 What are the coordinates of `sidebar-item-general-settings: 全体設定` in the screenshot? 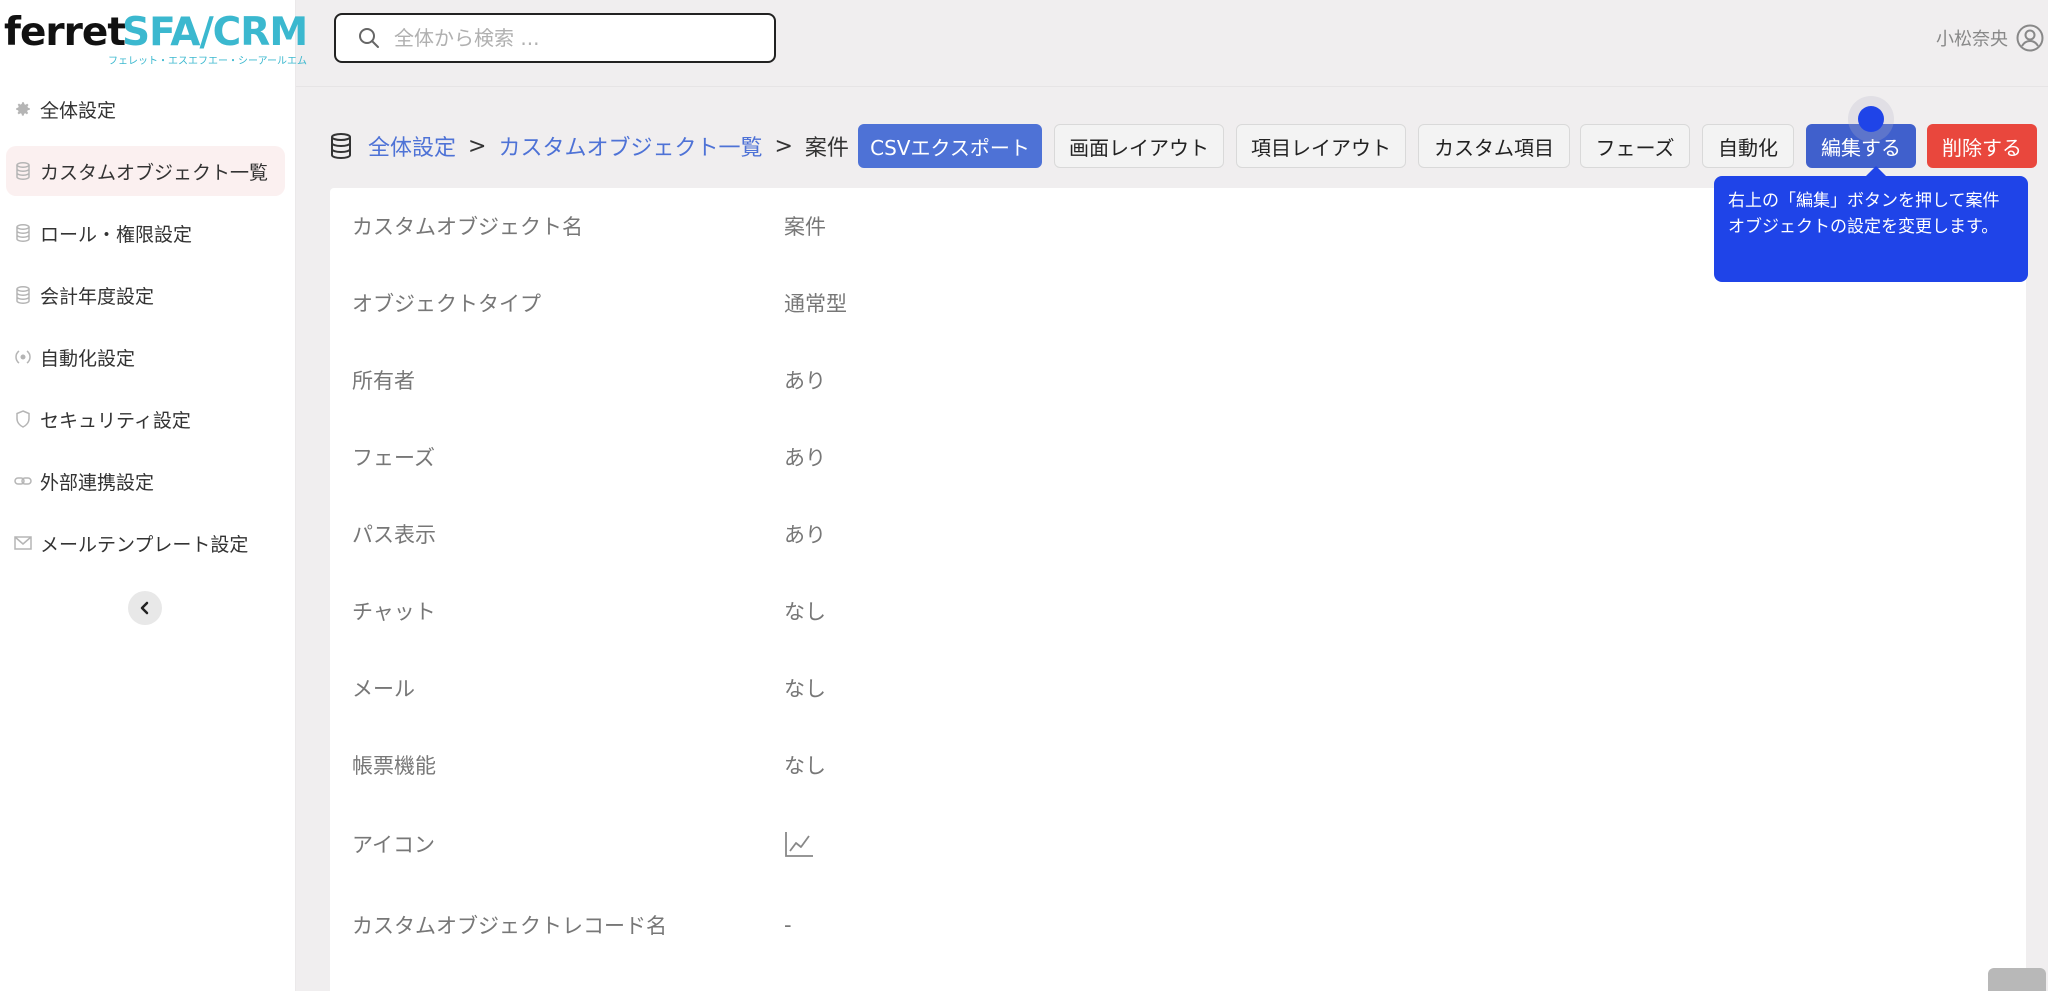 It's located at (145, 109).